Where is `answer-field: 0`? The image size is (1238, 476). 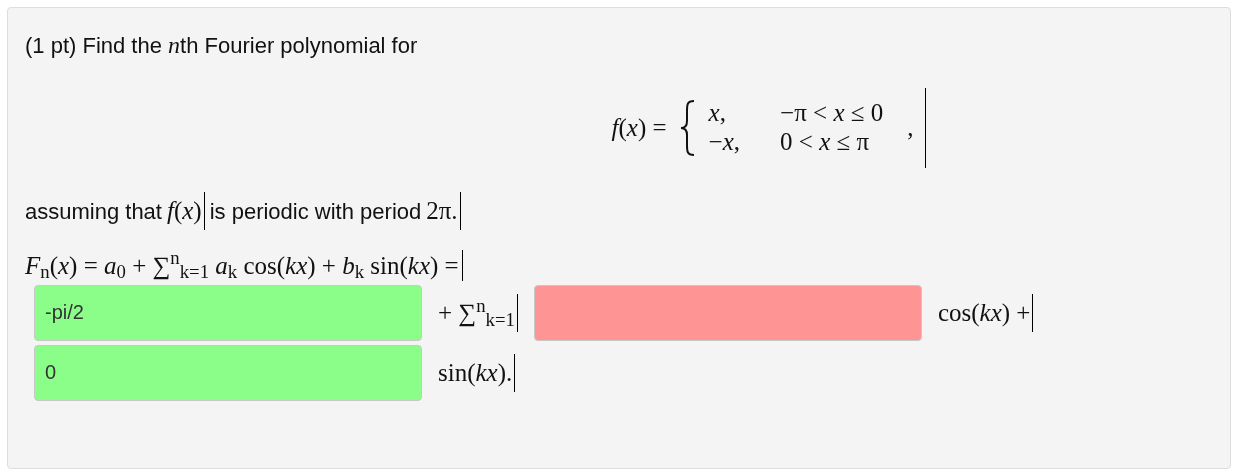 answer-field: 0 is located at coordinates (228, 372).